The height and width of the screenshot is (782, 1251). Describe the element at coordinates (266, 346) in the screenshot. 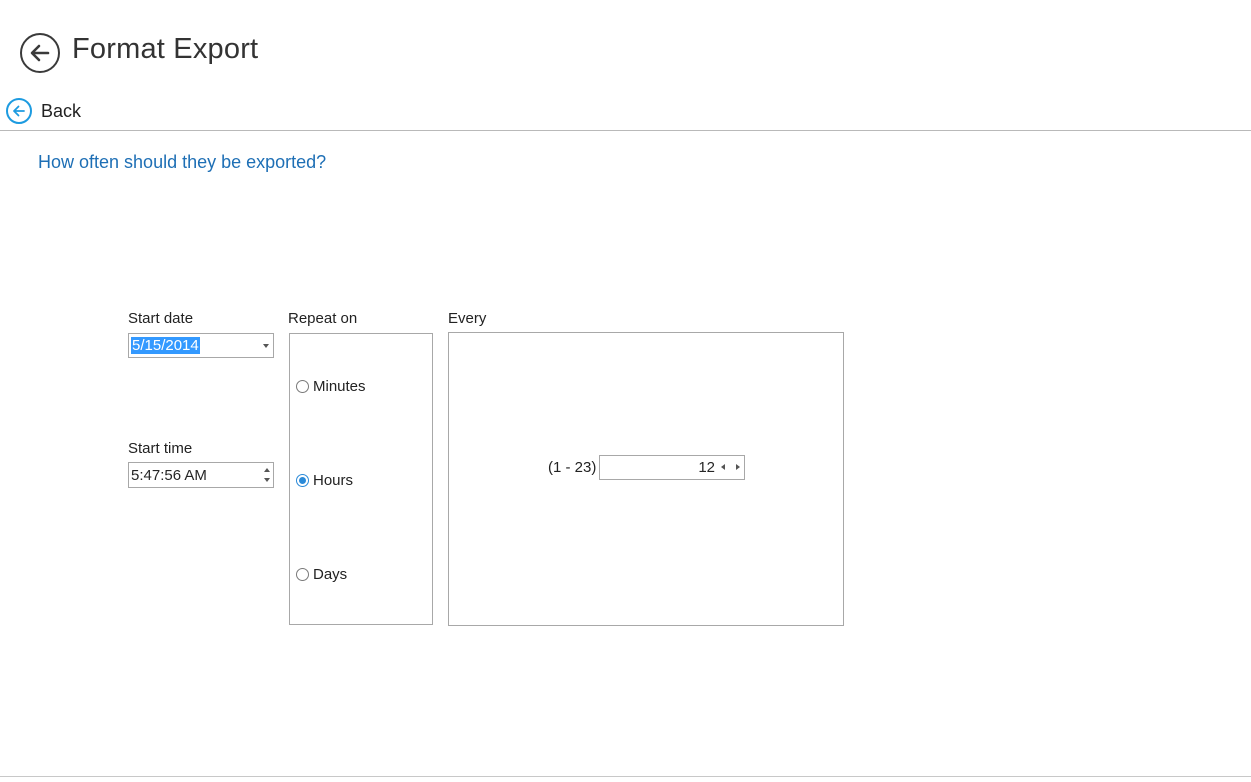

I see `chevron-down-icon` at that location.